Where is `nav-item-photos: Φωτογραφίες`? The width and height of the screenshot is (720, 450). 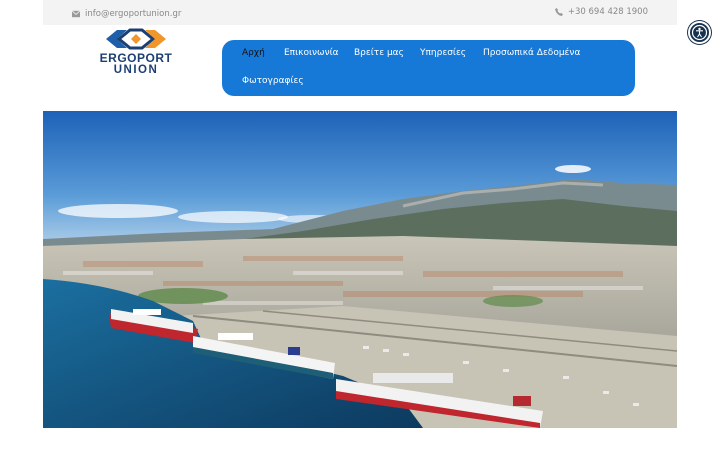 nav-item-photos: Φωτογραφίες is located at coordinates (273, 81).